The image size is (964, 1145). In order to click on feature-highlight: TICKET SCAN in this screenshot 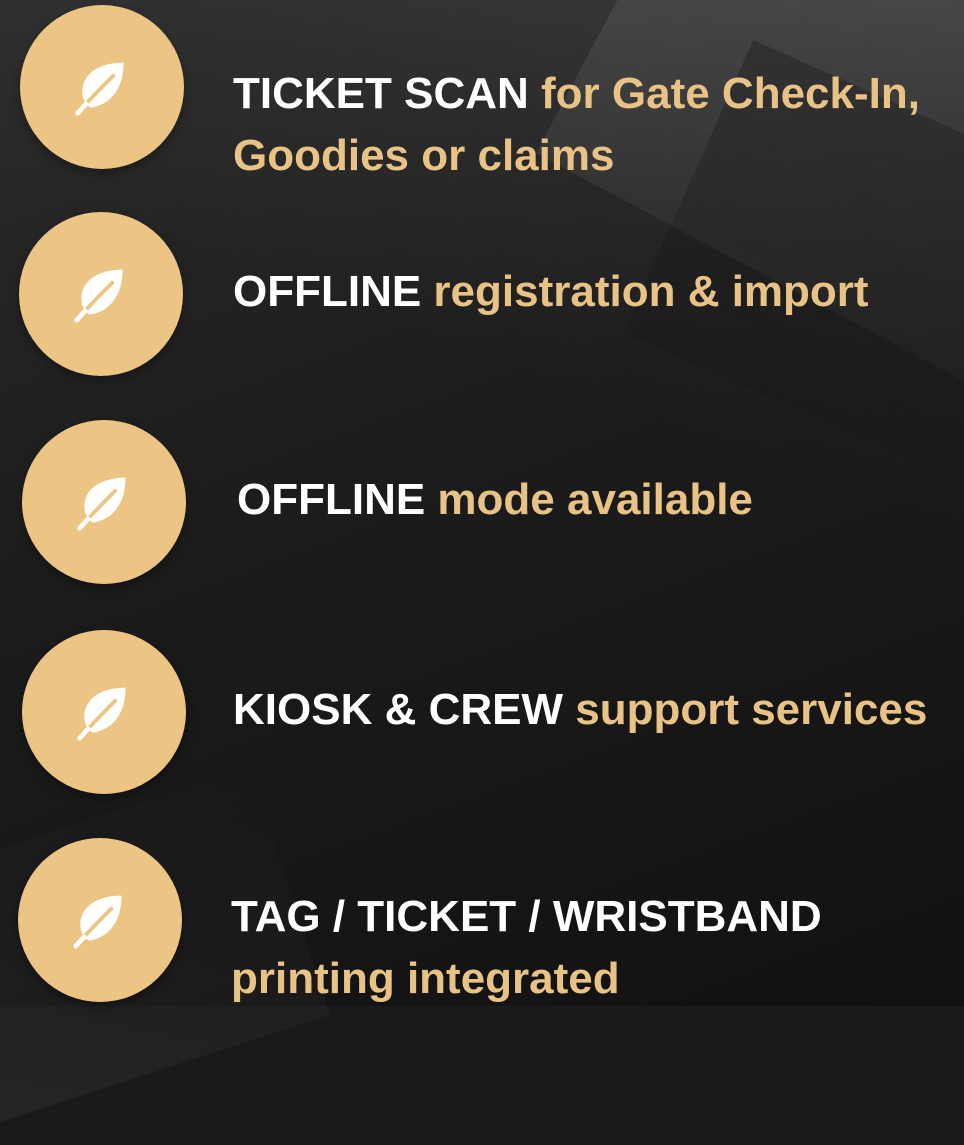, I will do `click(381, 93)`.